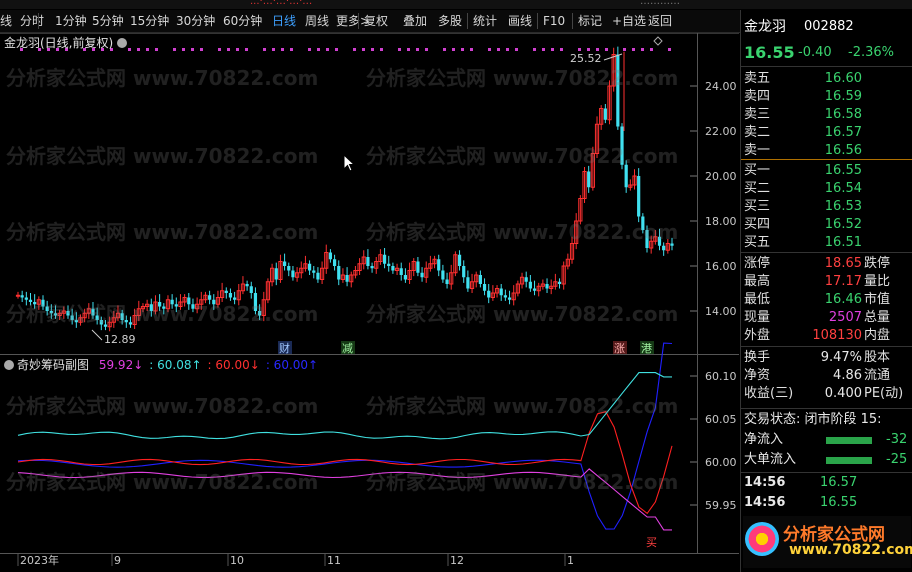 This screenshot has height=572, width=912. Describe the element at coordinates (646, 348) in the screenshot. I see `event-mark: 港` at that location.